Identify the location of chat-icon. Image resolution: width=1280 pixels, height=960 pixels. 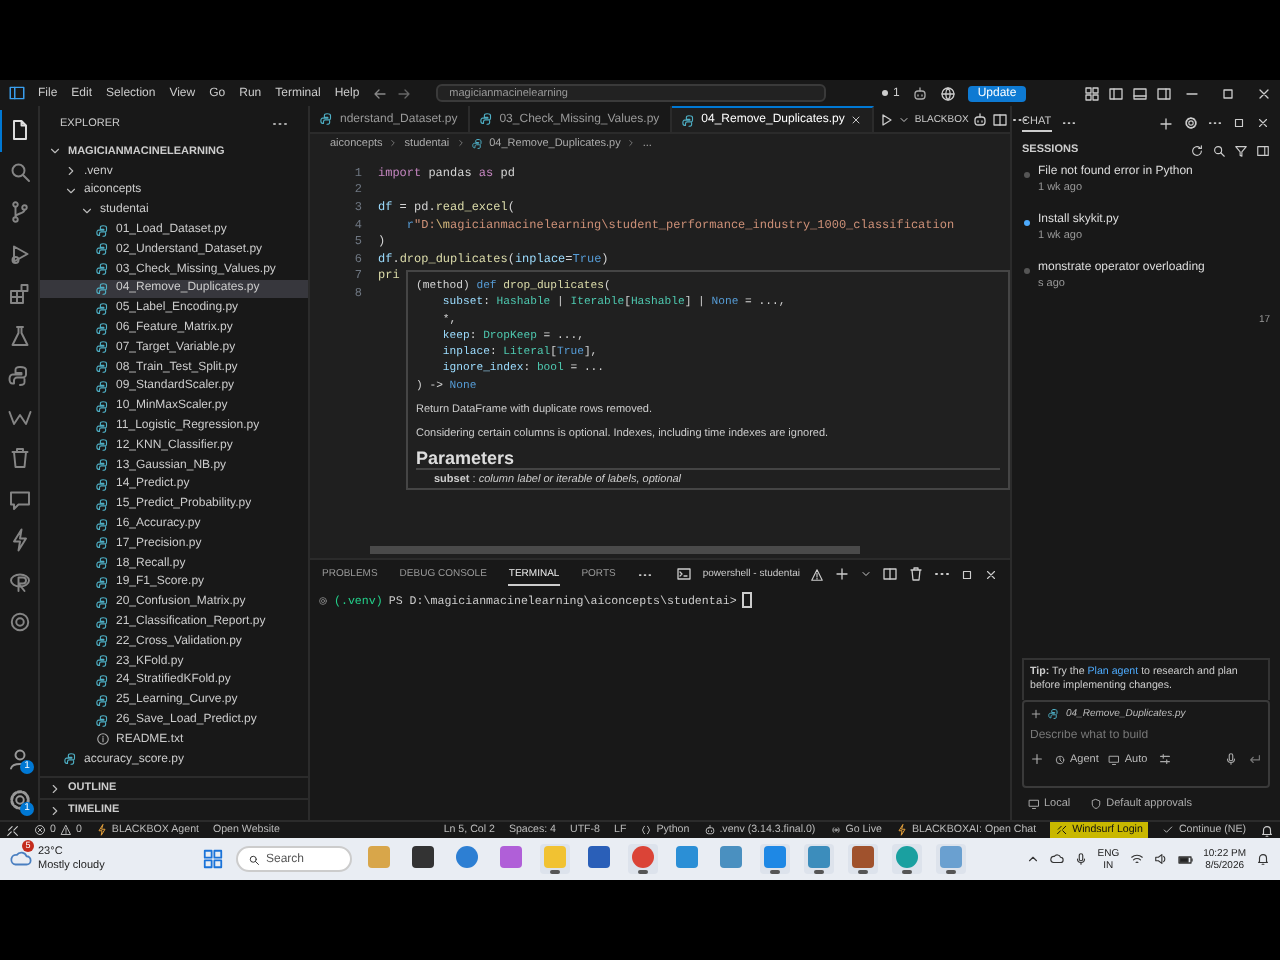
(20, 499).